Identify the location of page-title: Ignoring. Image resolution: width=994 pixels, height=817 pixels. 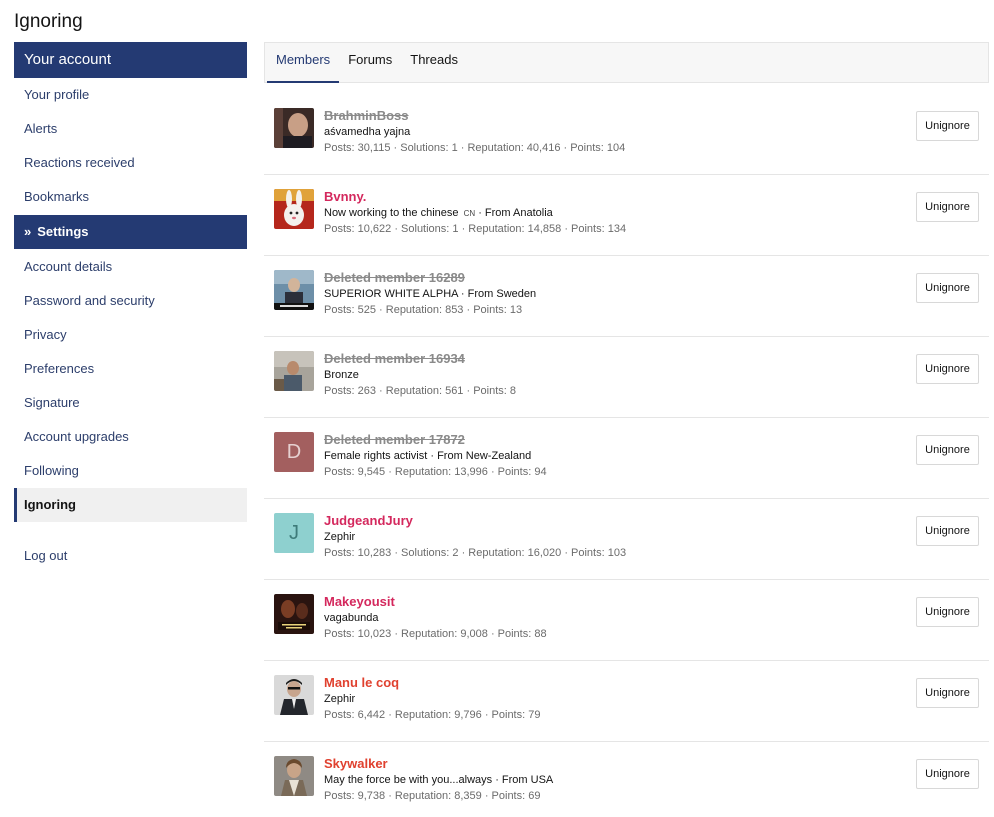
(48, 21).